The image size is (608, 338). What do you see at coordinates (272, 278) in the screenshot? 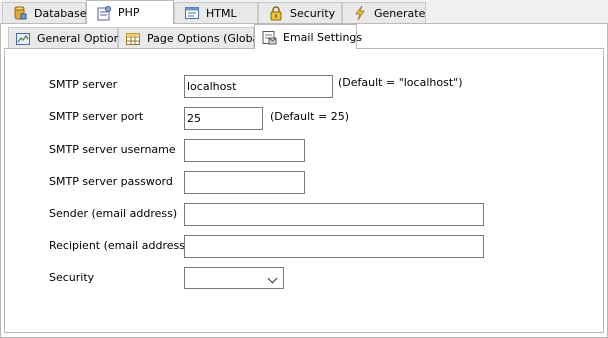
I see `chevron-down-icon` at bounding box center [272, 278].